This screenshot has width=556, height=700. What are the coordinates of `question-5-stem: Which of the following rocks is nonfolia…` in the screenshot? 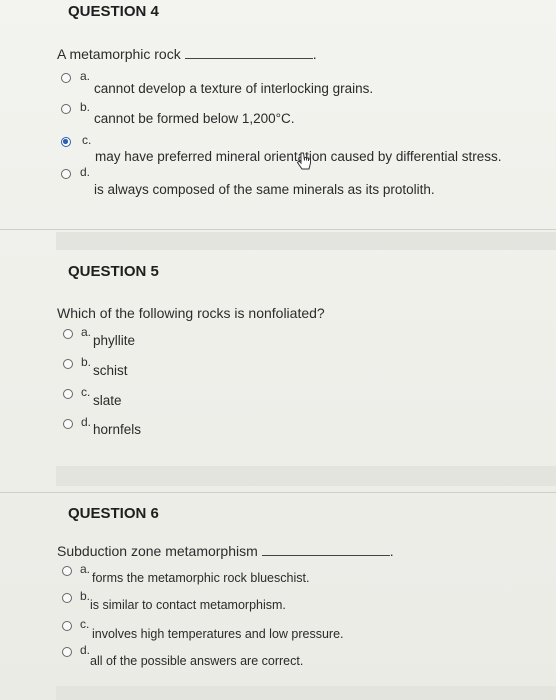 It's located at (191, 313).